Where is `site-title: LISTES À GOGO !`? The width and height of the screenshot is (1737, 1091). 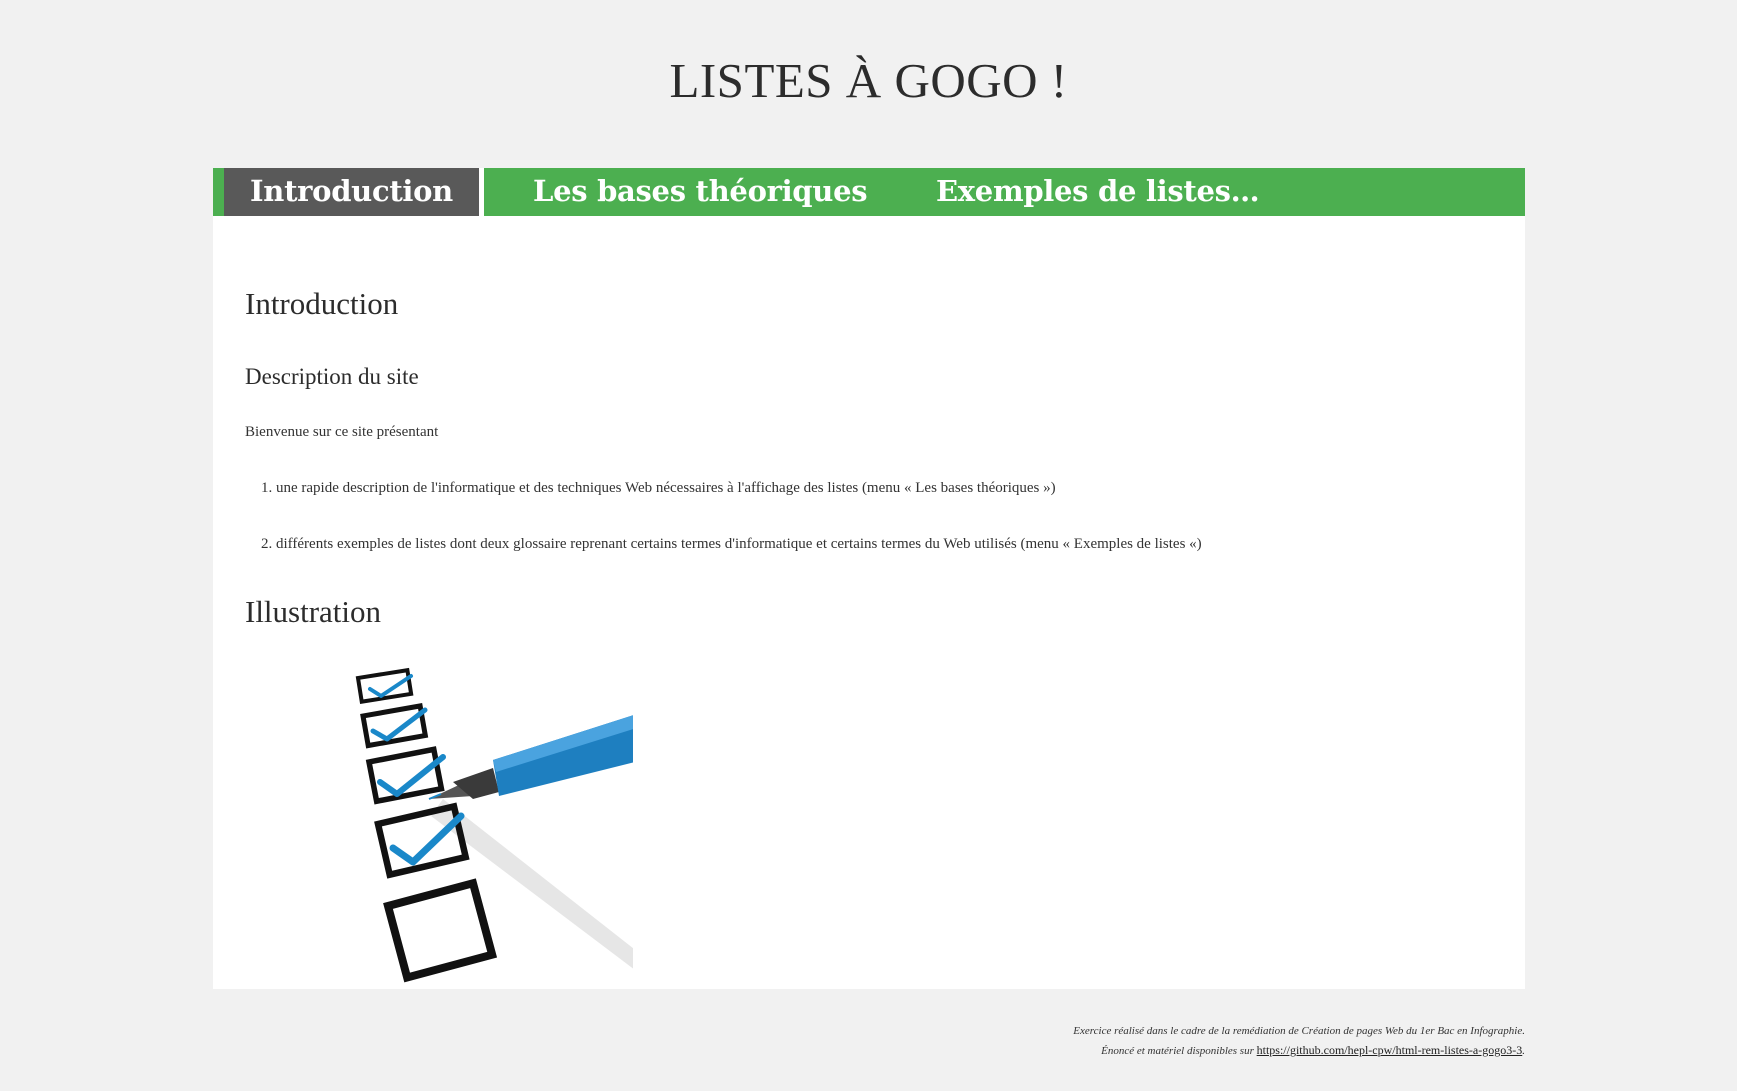 site-title: LISTES À GOGO ! is located at coordinates (868, 80).